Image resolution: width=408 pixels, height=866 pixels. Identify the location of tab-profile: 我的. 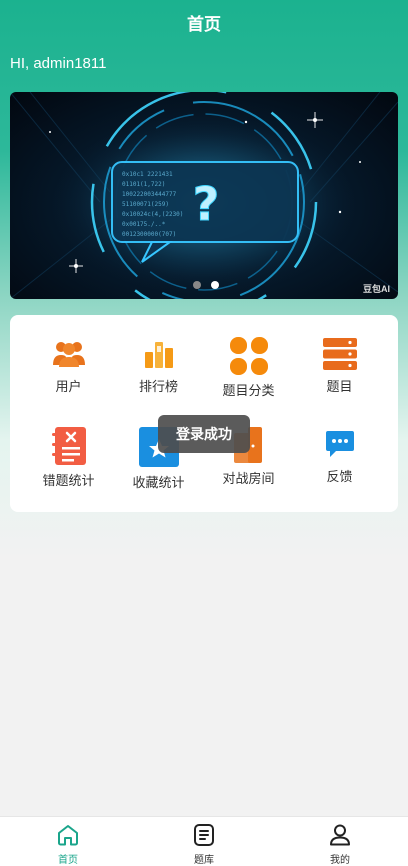
(340, 841).